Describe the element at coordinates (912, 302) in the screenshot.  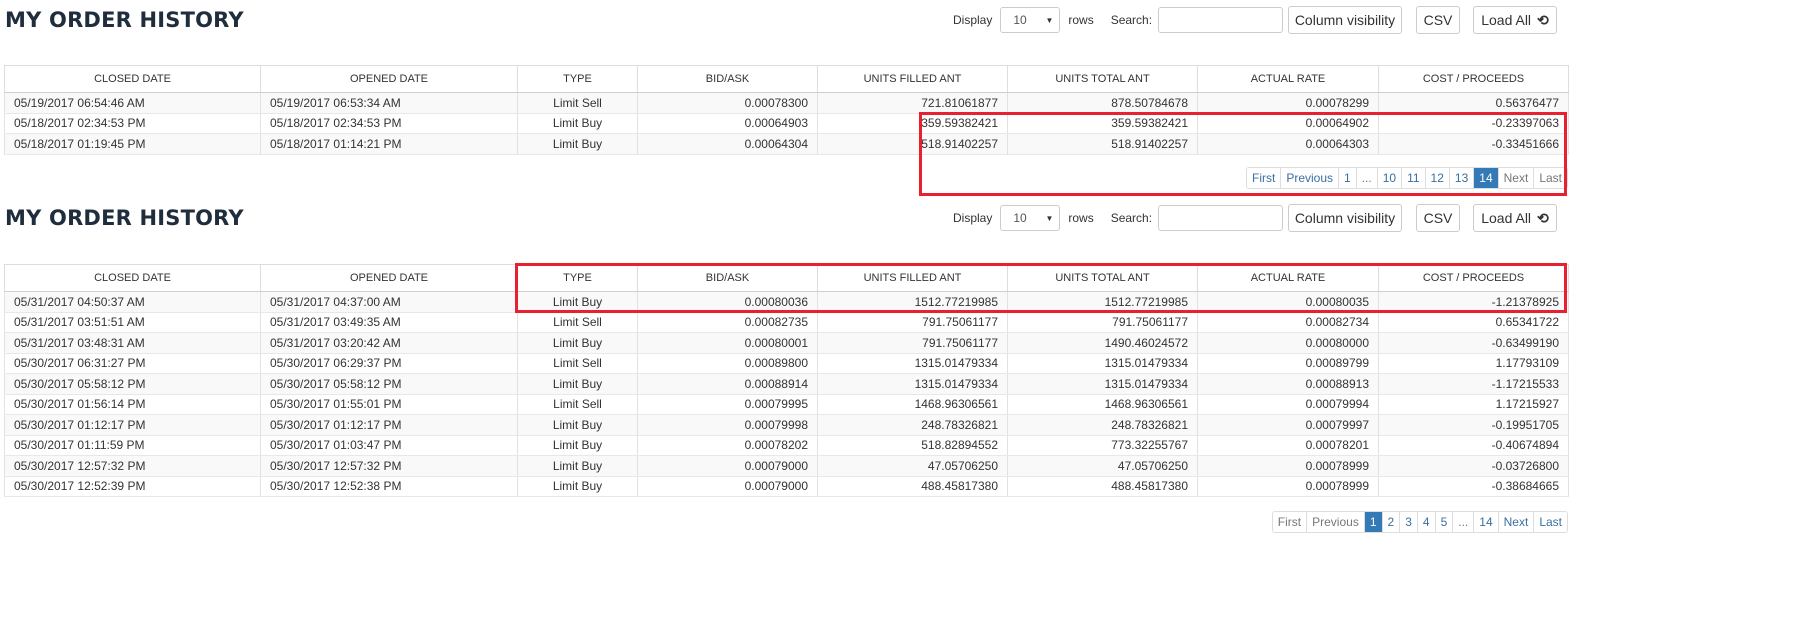
I see `cell-units-filled: 1512.77219985` at that location.